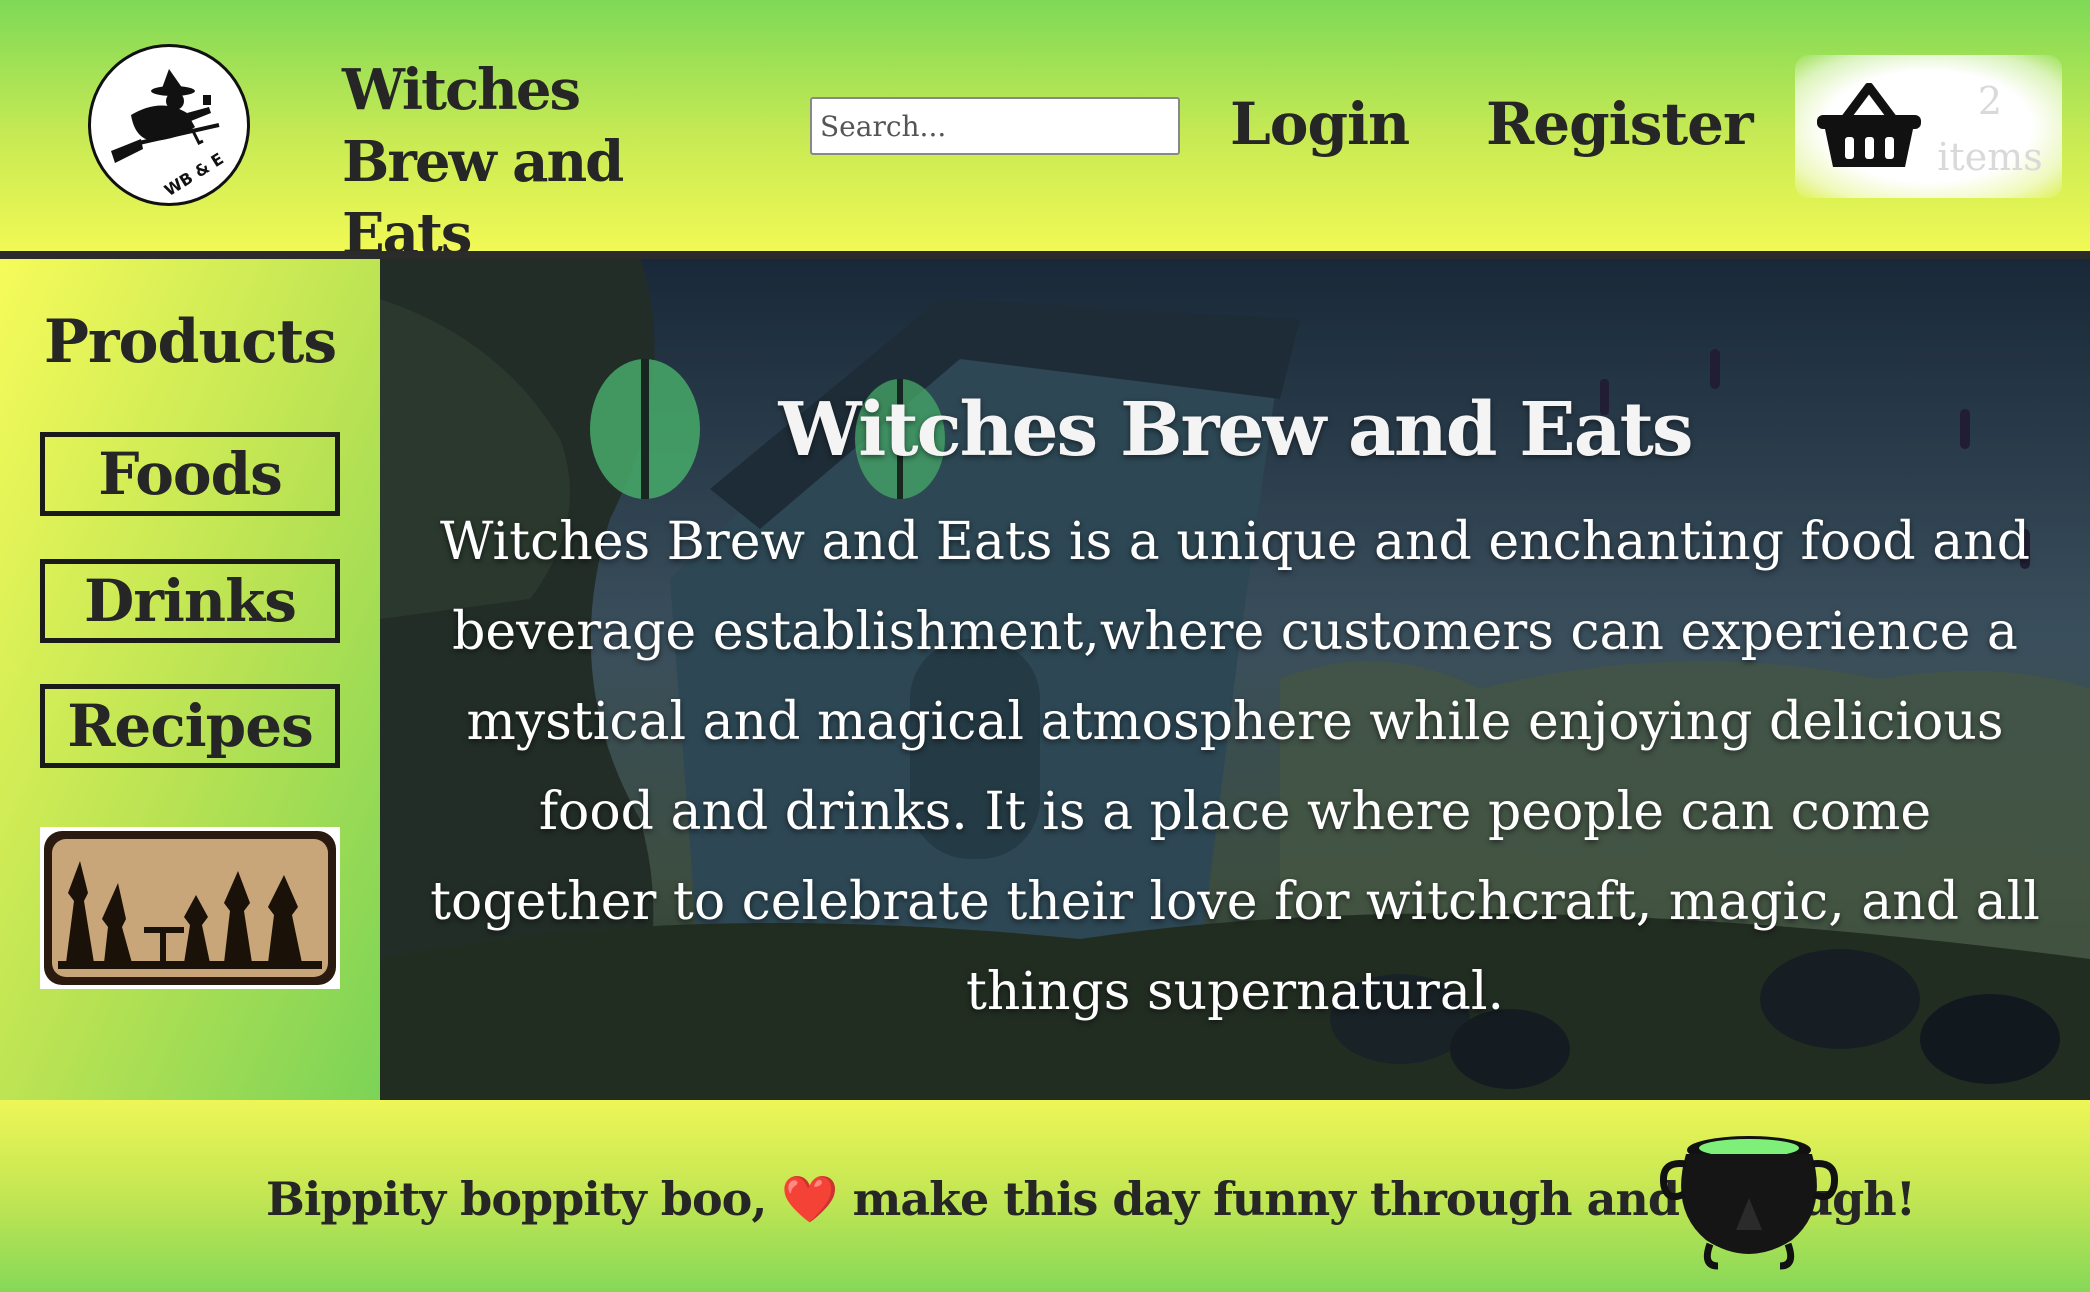 The width and height of the screenshot is (2090, 1292). I want to click on register-link: Register, so click(1620, 124).